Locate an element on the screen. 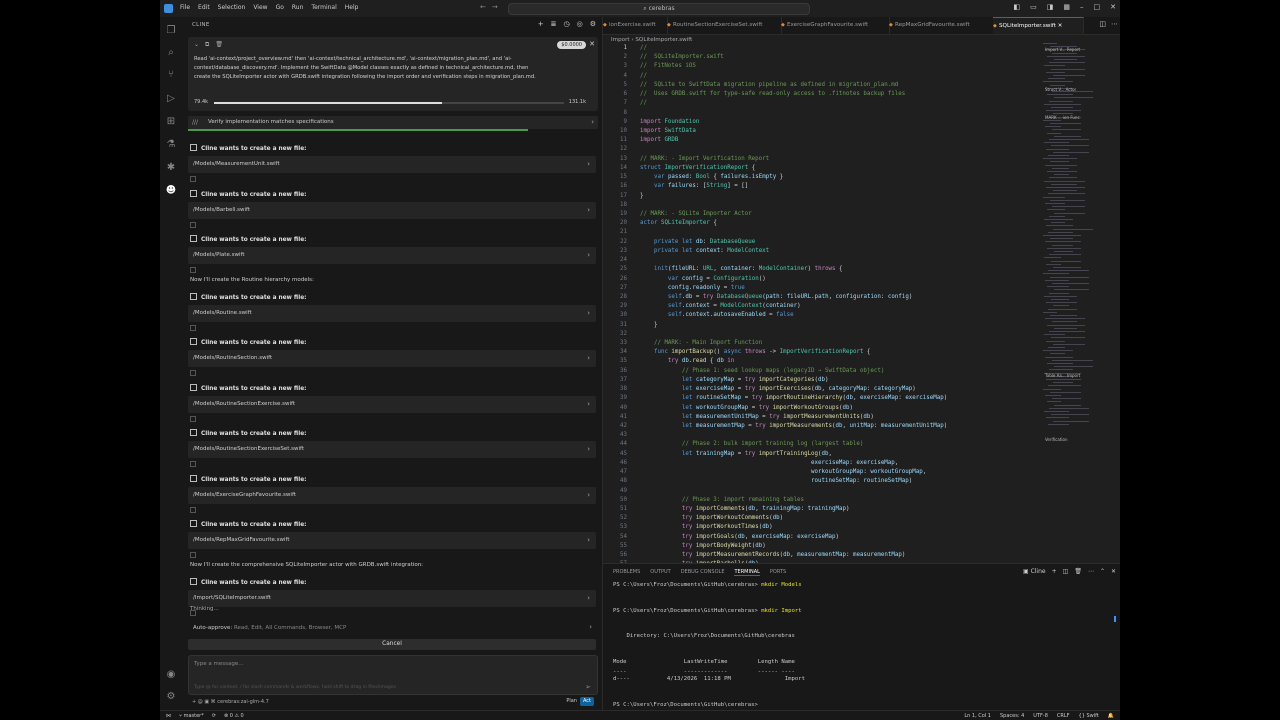 The height and width of the screenshot is (720, 1280). breadcrumb-file: SQLiteImporter.swift is located at coordinates (663, 40).